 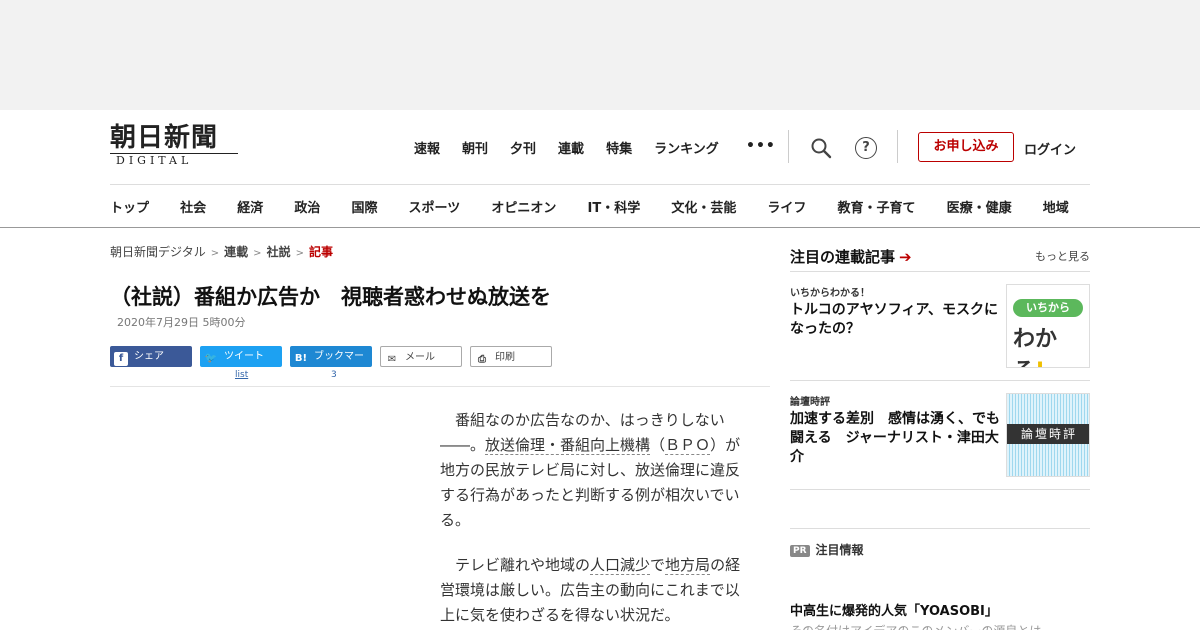 What do you see at coordinates (427, 147) in the screenshot?
I see `nav-item-breaking: 速報` at bounding box center [427, 147].